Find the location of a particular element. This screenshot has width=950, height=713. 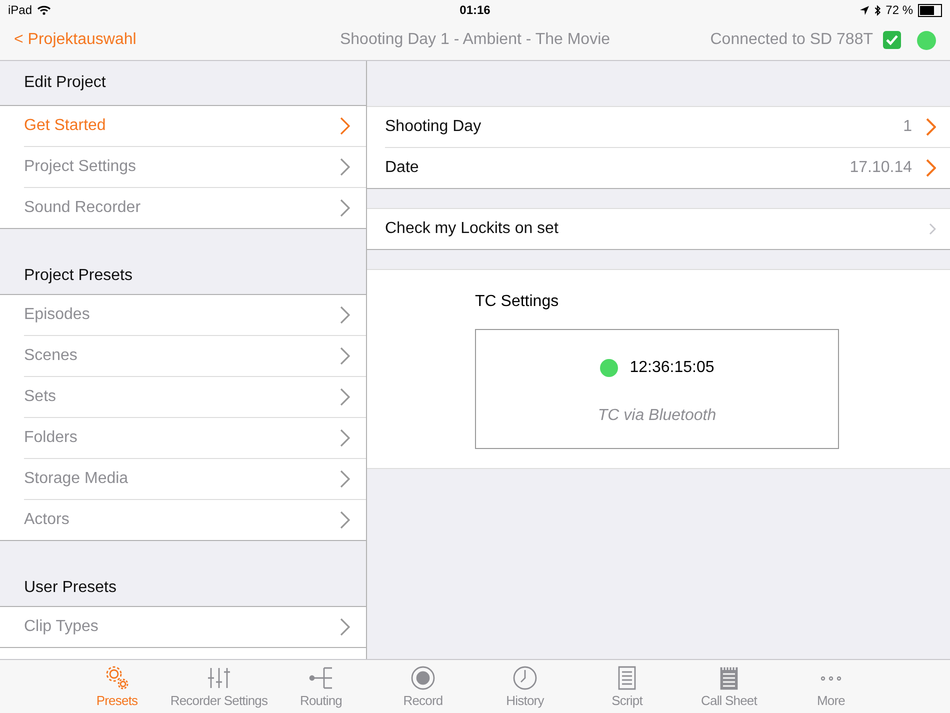

sidebar-item: Get Started is located at coordinates (195, 126).